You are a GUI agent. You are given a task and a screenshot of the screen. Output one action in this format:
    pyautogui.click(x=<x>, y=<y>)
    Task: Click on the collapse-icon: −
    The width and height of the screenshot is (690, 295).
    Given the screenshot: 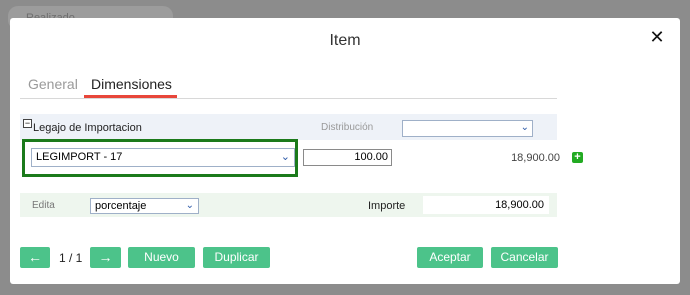 What is the action you would take?
    pyautogui.click(x=27, y=123)
    